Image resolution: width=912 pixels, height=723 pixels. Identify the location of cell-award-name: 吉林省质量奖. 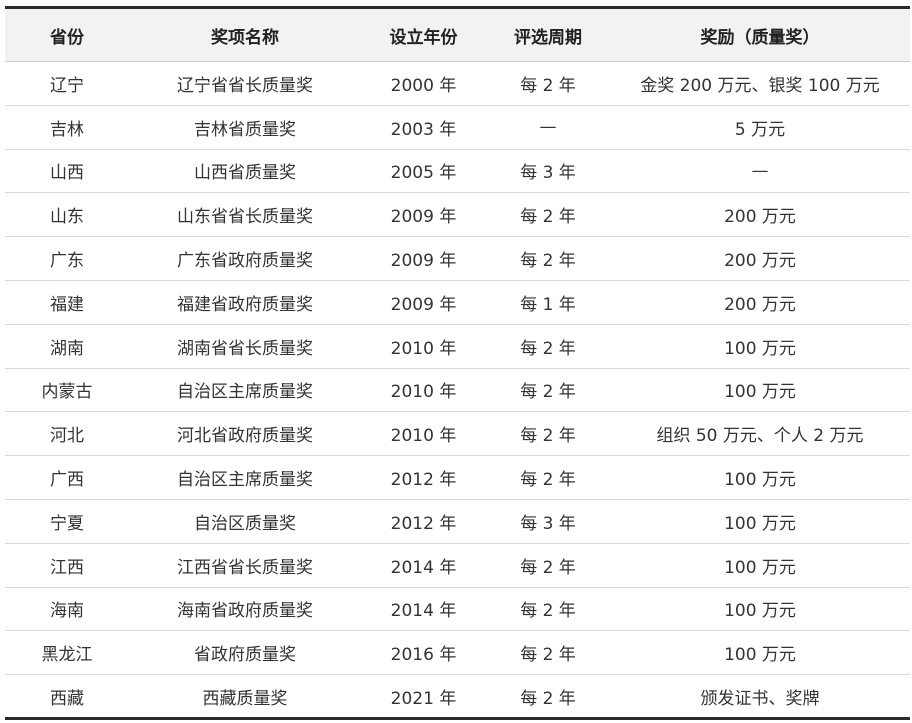
(245, 127).